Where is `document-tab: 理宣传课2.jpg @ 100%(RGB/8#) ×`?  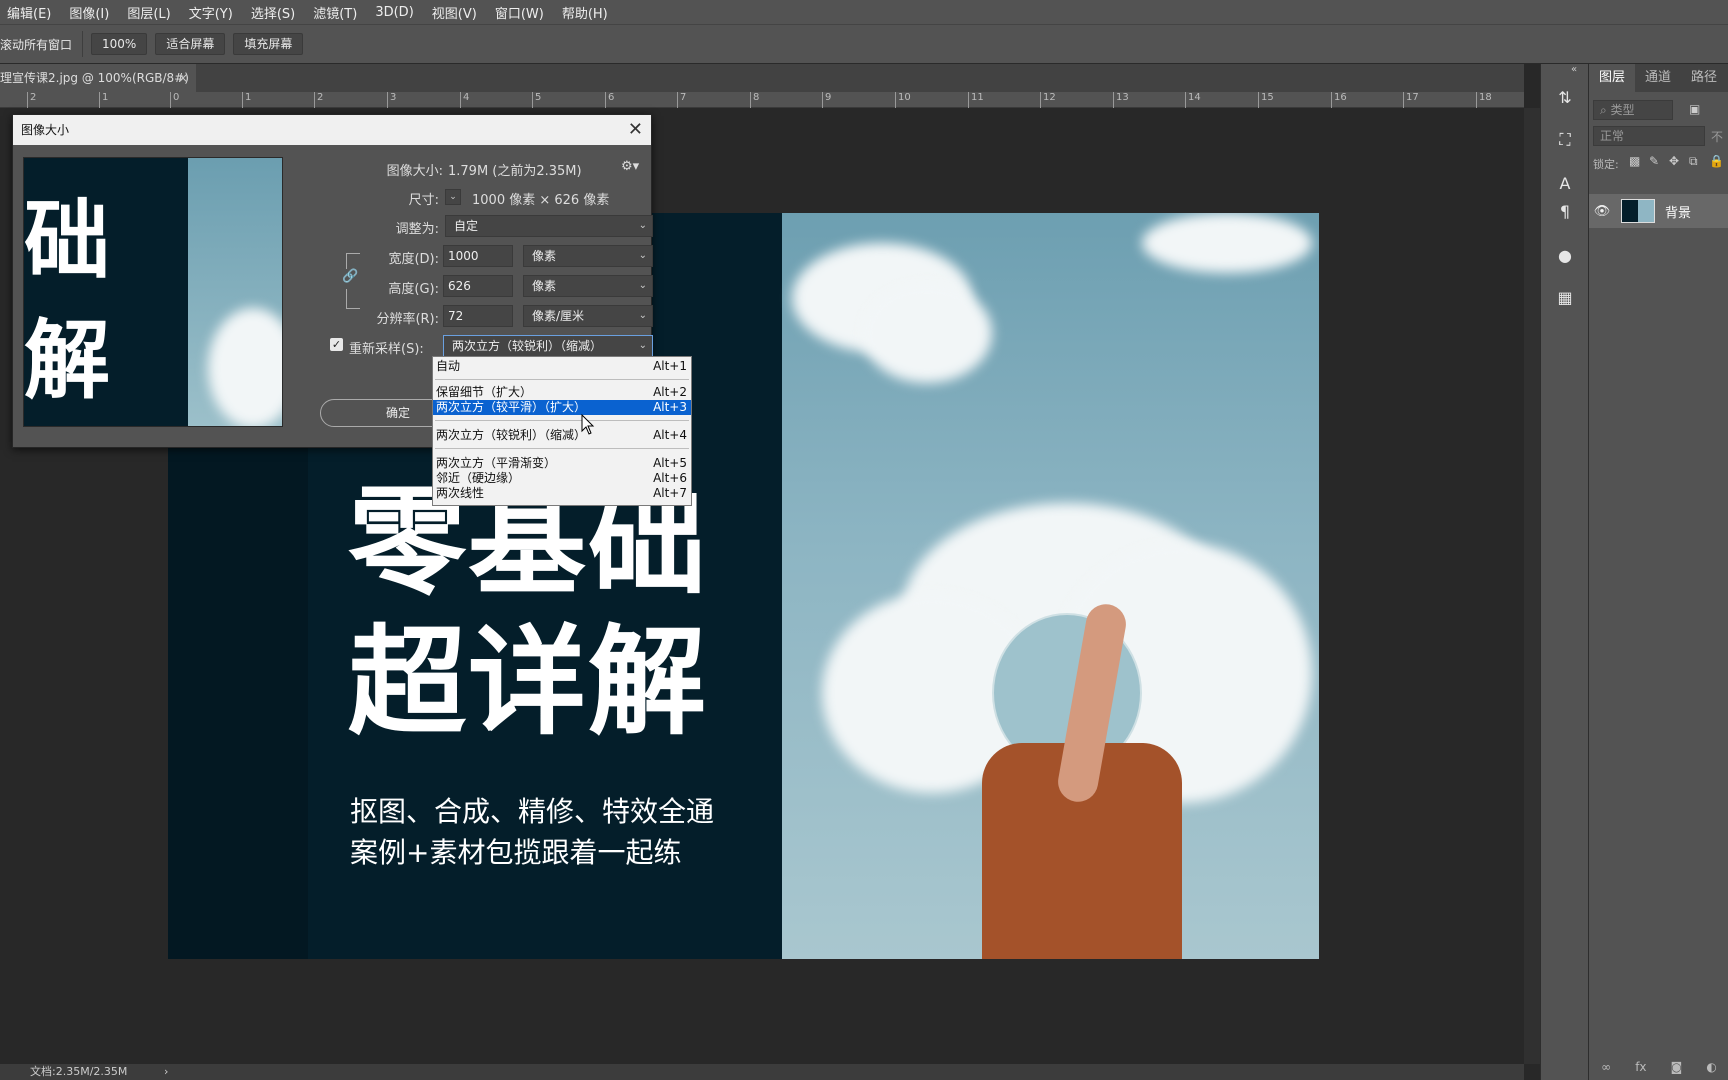 document-tab: 理宣传课2.jpg @ 100%(RGB/8#) × is located at coordinates (98, 78).